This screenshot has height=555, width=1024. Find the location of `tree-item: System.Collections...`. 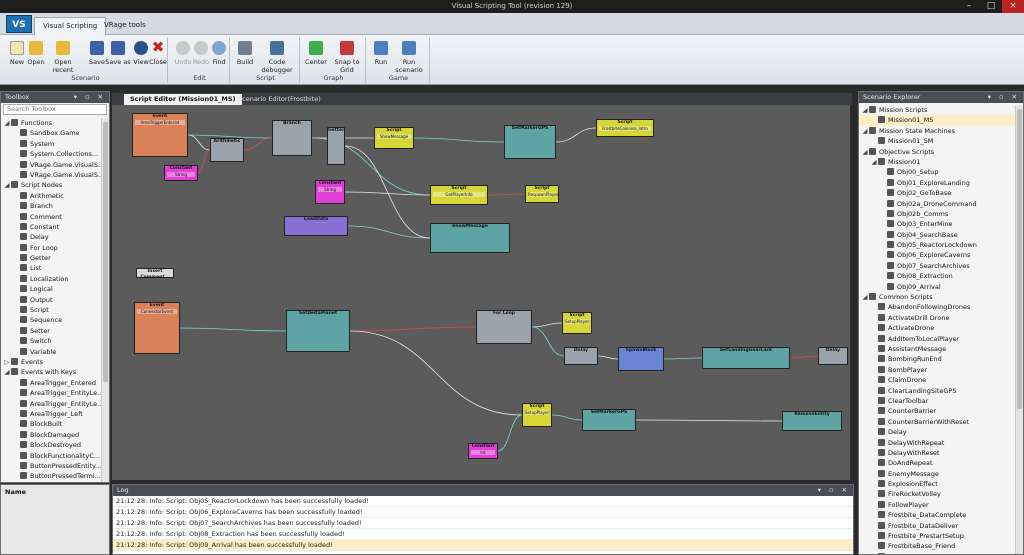

tree-item: System.Collections... is located at coordinates (51, 154).